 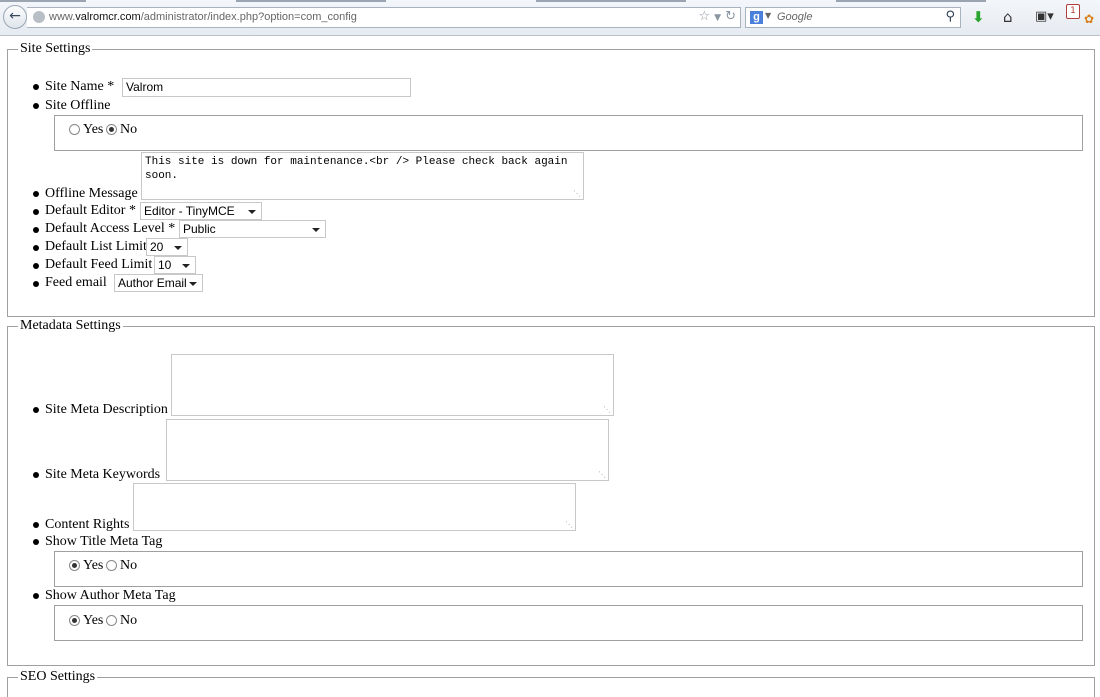 What do you see at coordinates (111, 620) in the screenshot?
I see `show-author-no-radio` at bounding box center [111, 620].